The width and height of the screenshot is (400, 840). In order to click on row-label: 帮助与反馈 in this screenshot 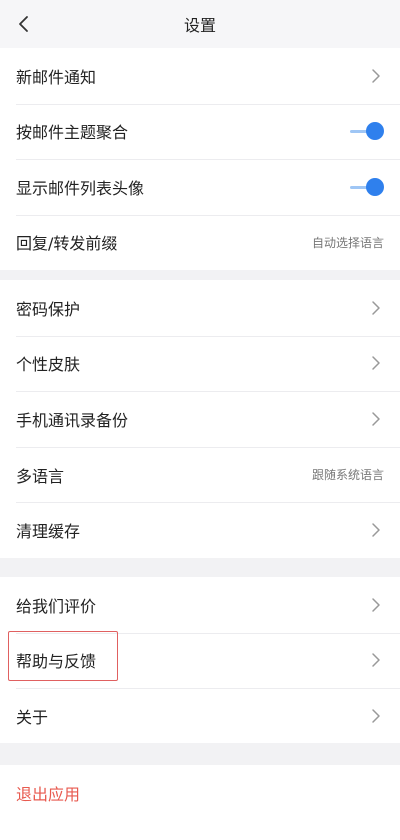, I will do `click(56, 662)`.